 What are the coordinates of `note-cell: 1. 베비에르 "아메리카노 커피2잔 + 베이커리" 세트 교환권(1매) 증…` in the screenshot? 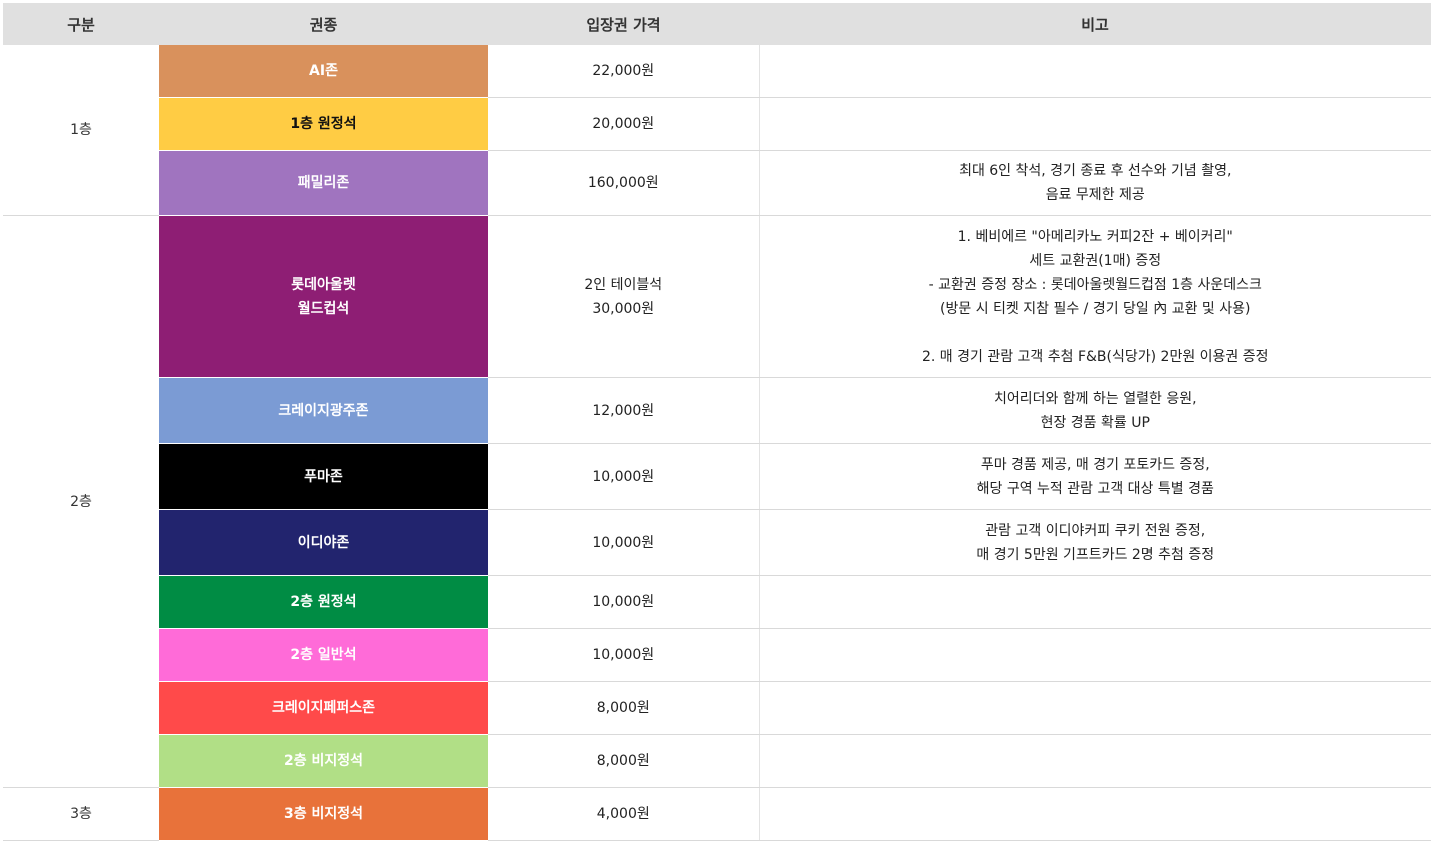 It's located at (1095, 296).